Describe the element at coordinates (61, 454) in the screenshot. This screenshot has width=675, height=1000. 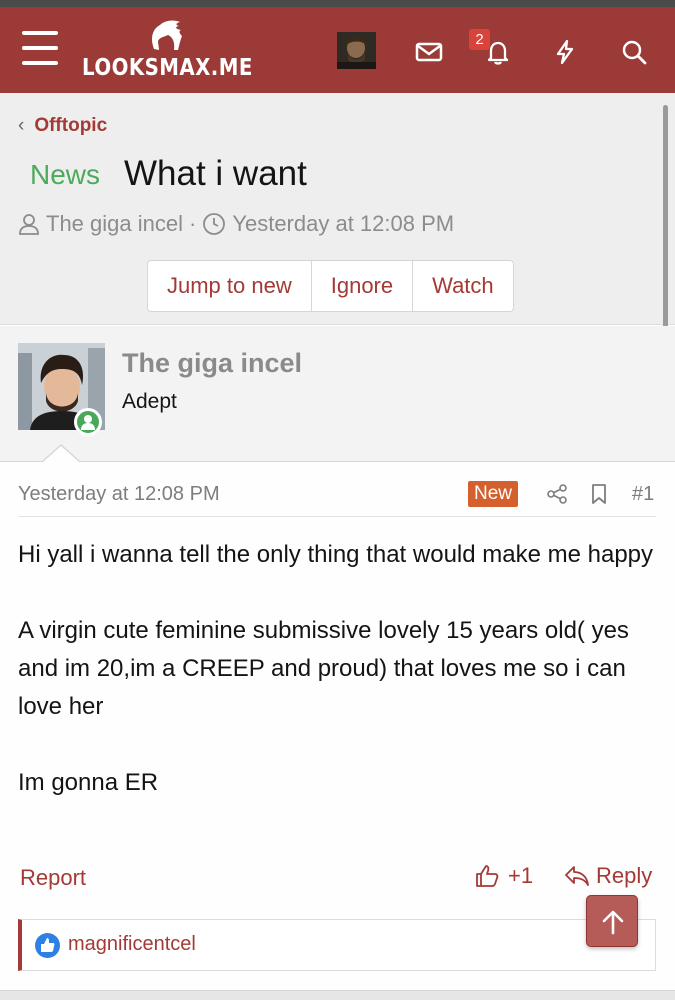
I see `message-arrow` at that location.